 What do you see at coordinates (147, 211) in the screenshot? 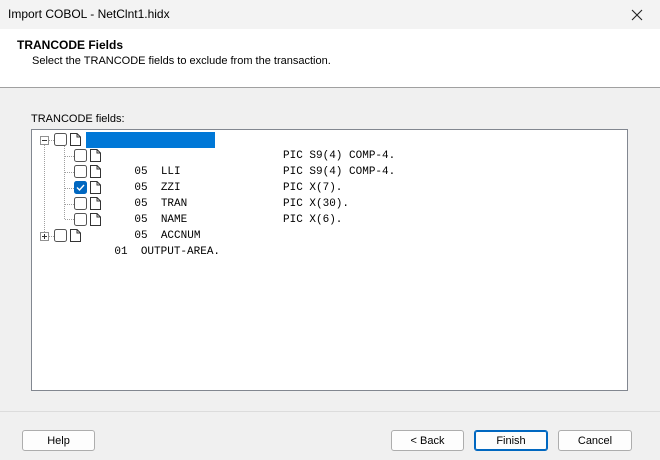
I see `tree-node-name: 05 NAME` at bounding box center [147, 211].